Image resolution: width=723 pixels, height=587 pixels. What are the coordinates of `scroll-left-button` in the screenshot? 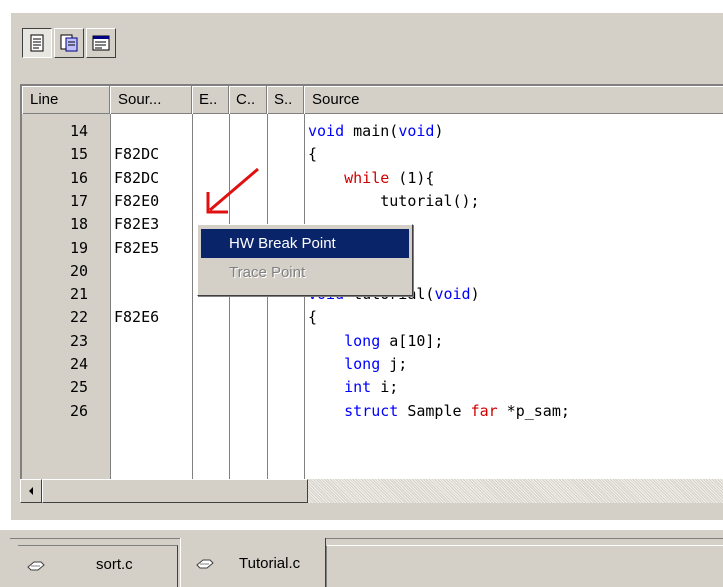 It's located at (31, 491).